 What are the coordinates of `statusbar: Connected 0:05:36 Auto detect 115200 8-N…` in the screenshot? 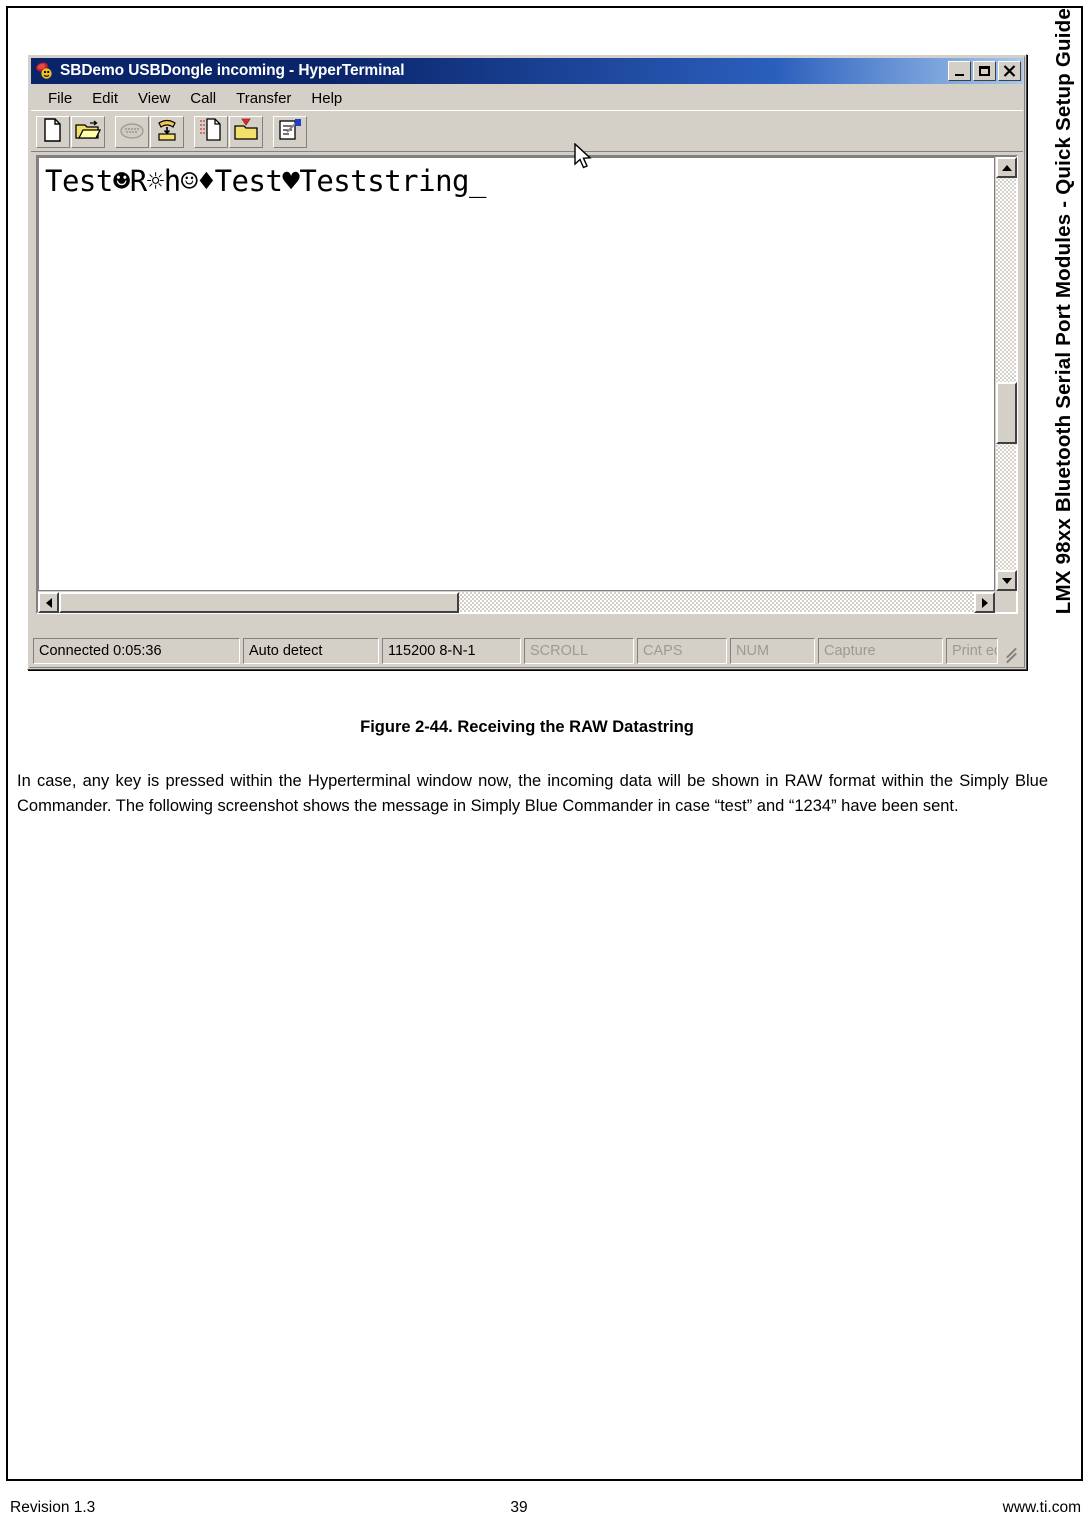 It's located at (527, 651).